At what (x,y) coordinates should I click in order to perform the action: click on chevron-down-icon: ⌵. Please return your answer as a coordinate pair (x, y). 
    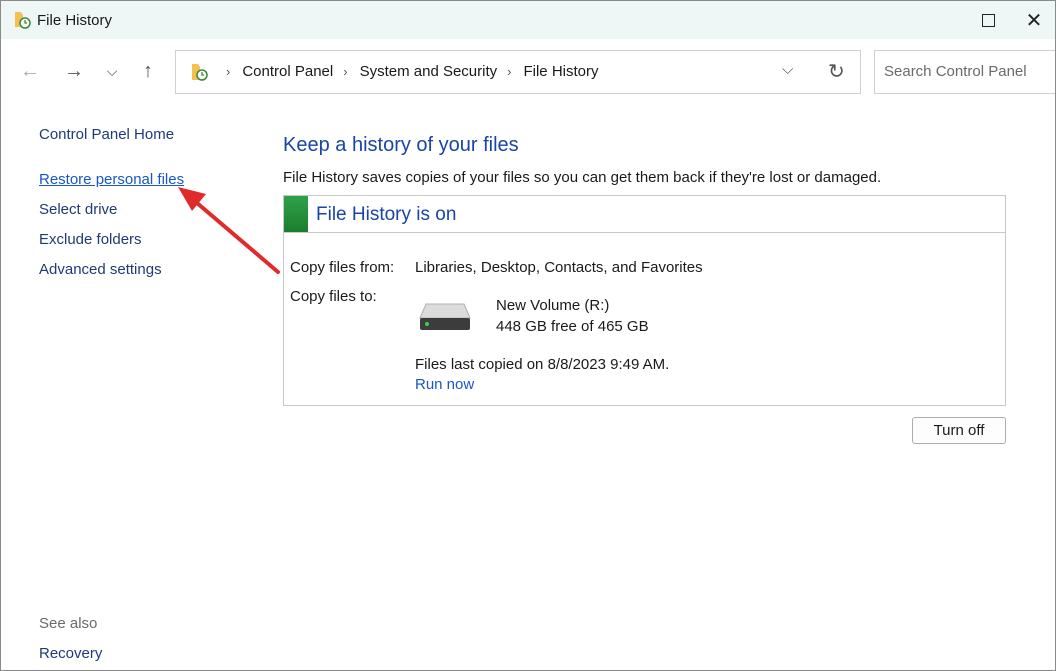
    Looking at the image, I should click on (112, 70).